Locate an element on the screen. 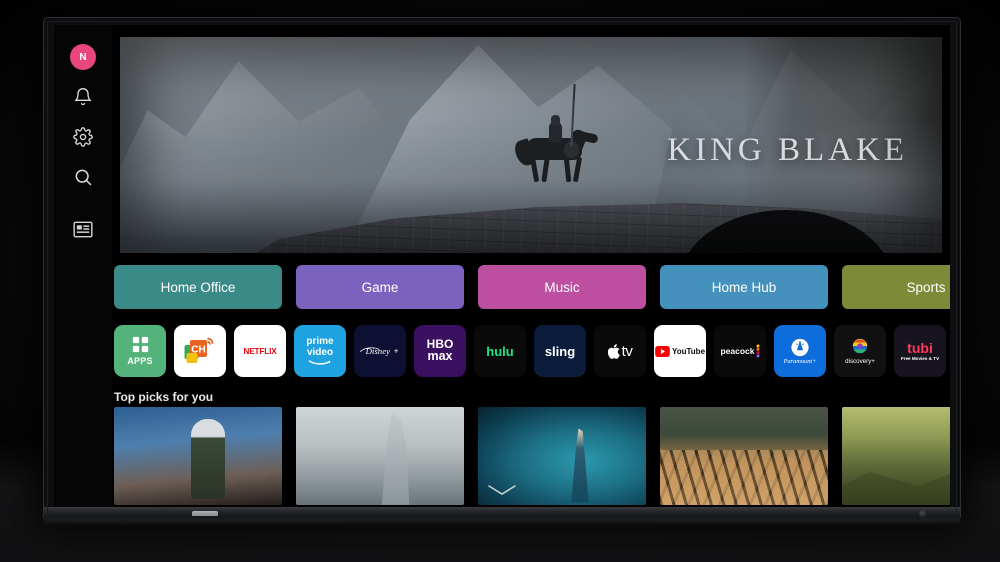  app-sling: sling is located at coordinates (560, 351).